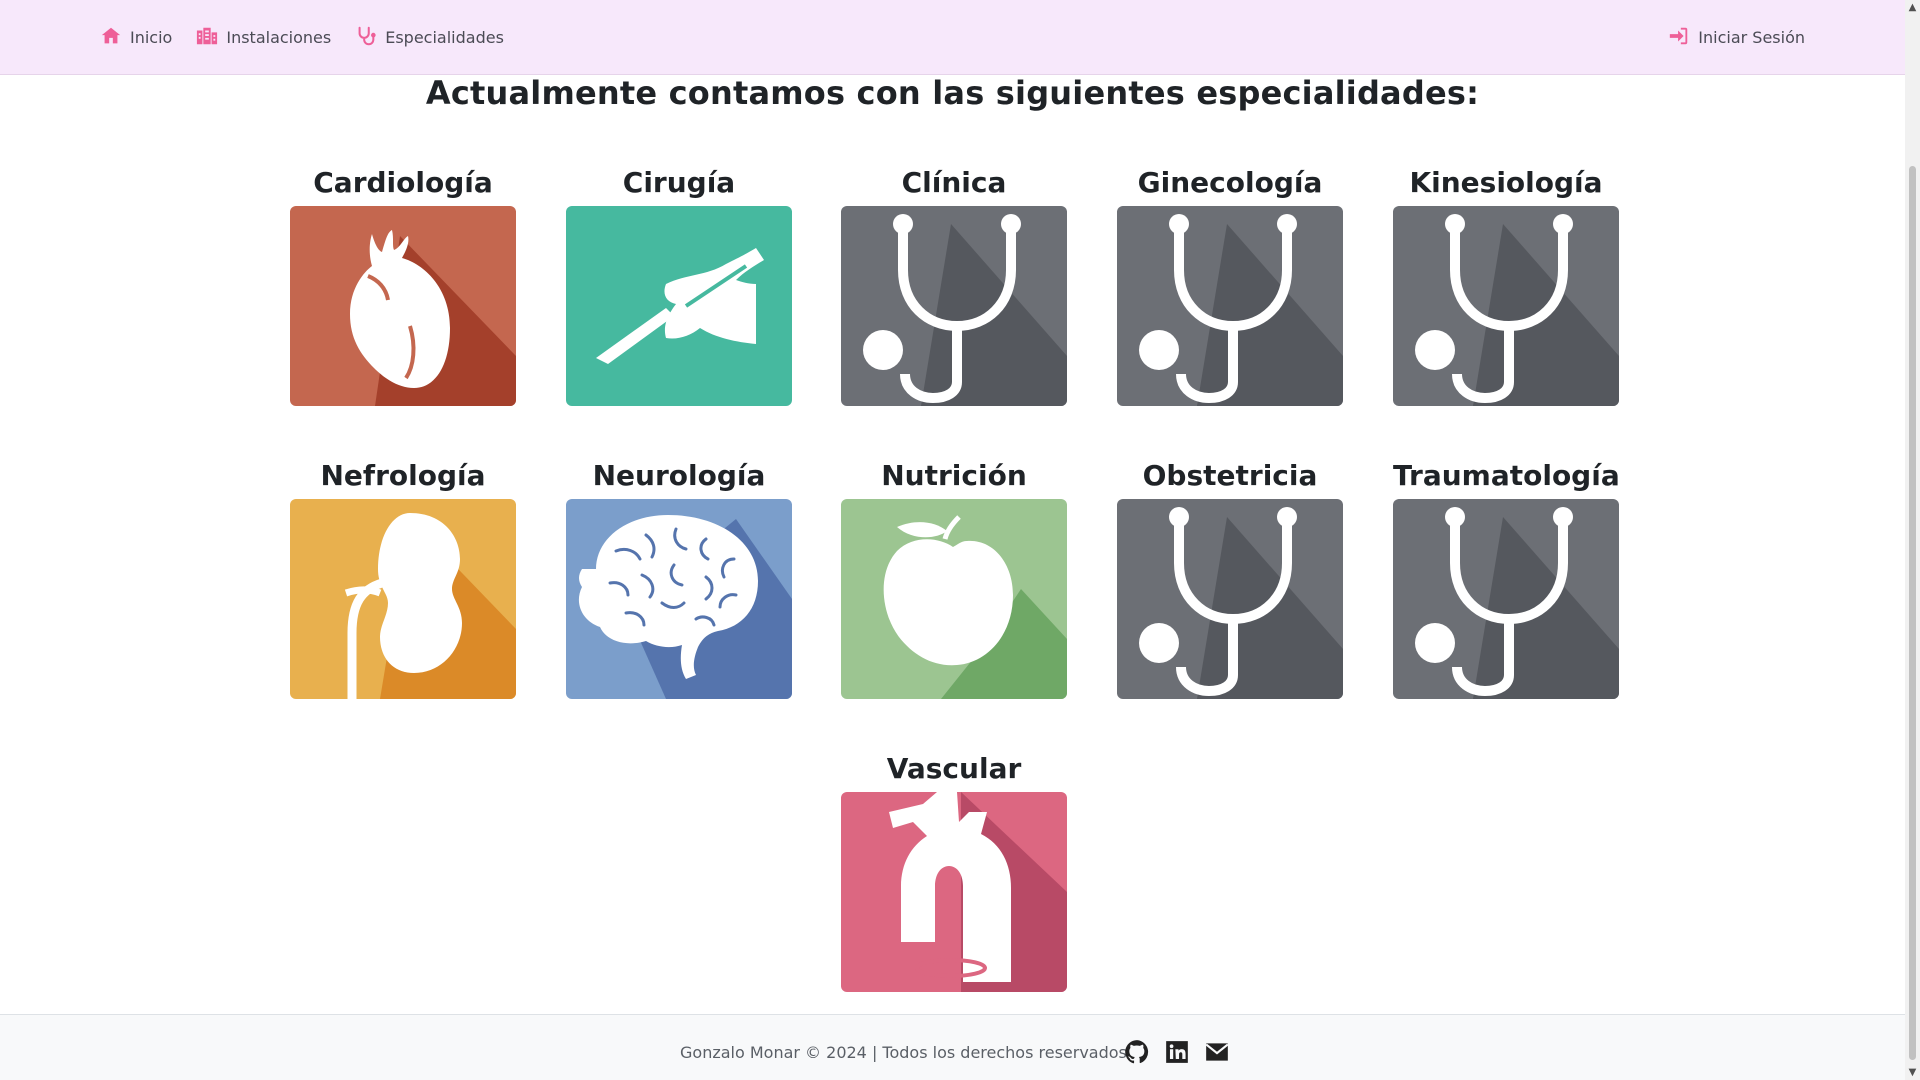  I want to click on github-icon, so click(1137, 1052).